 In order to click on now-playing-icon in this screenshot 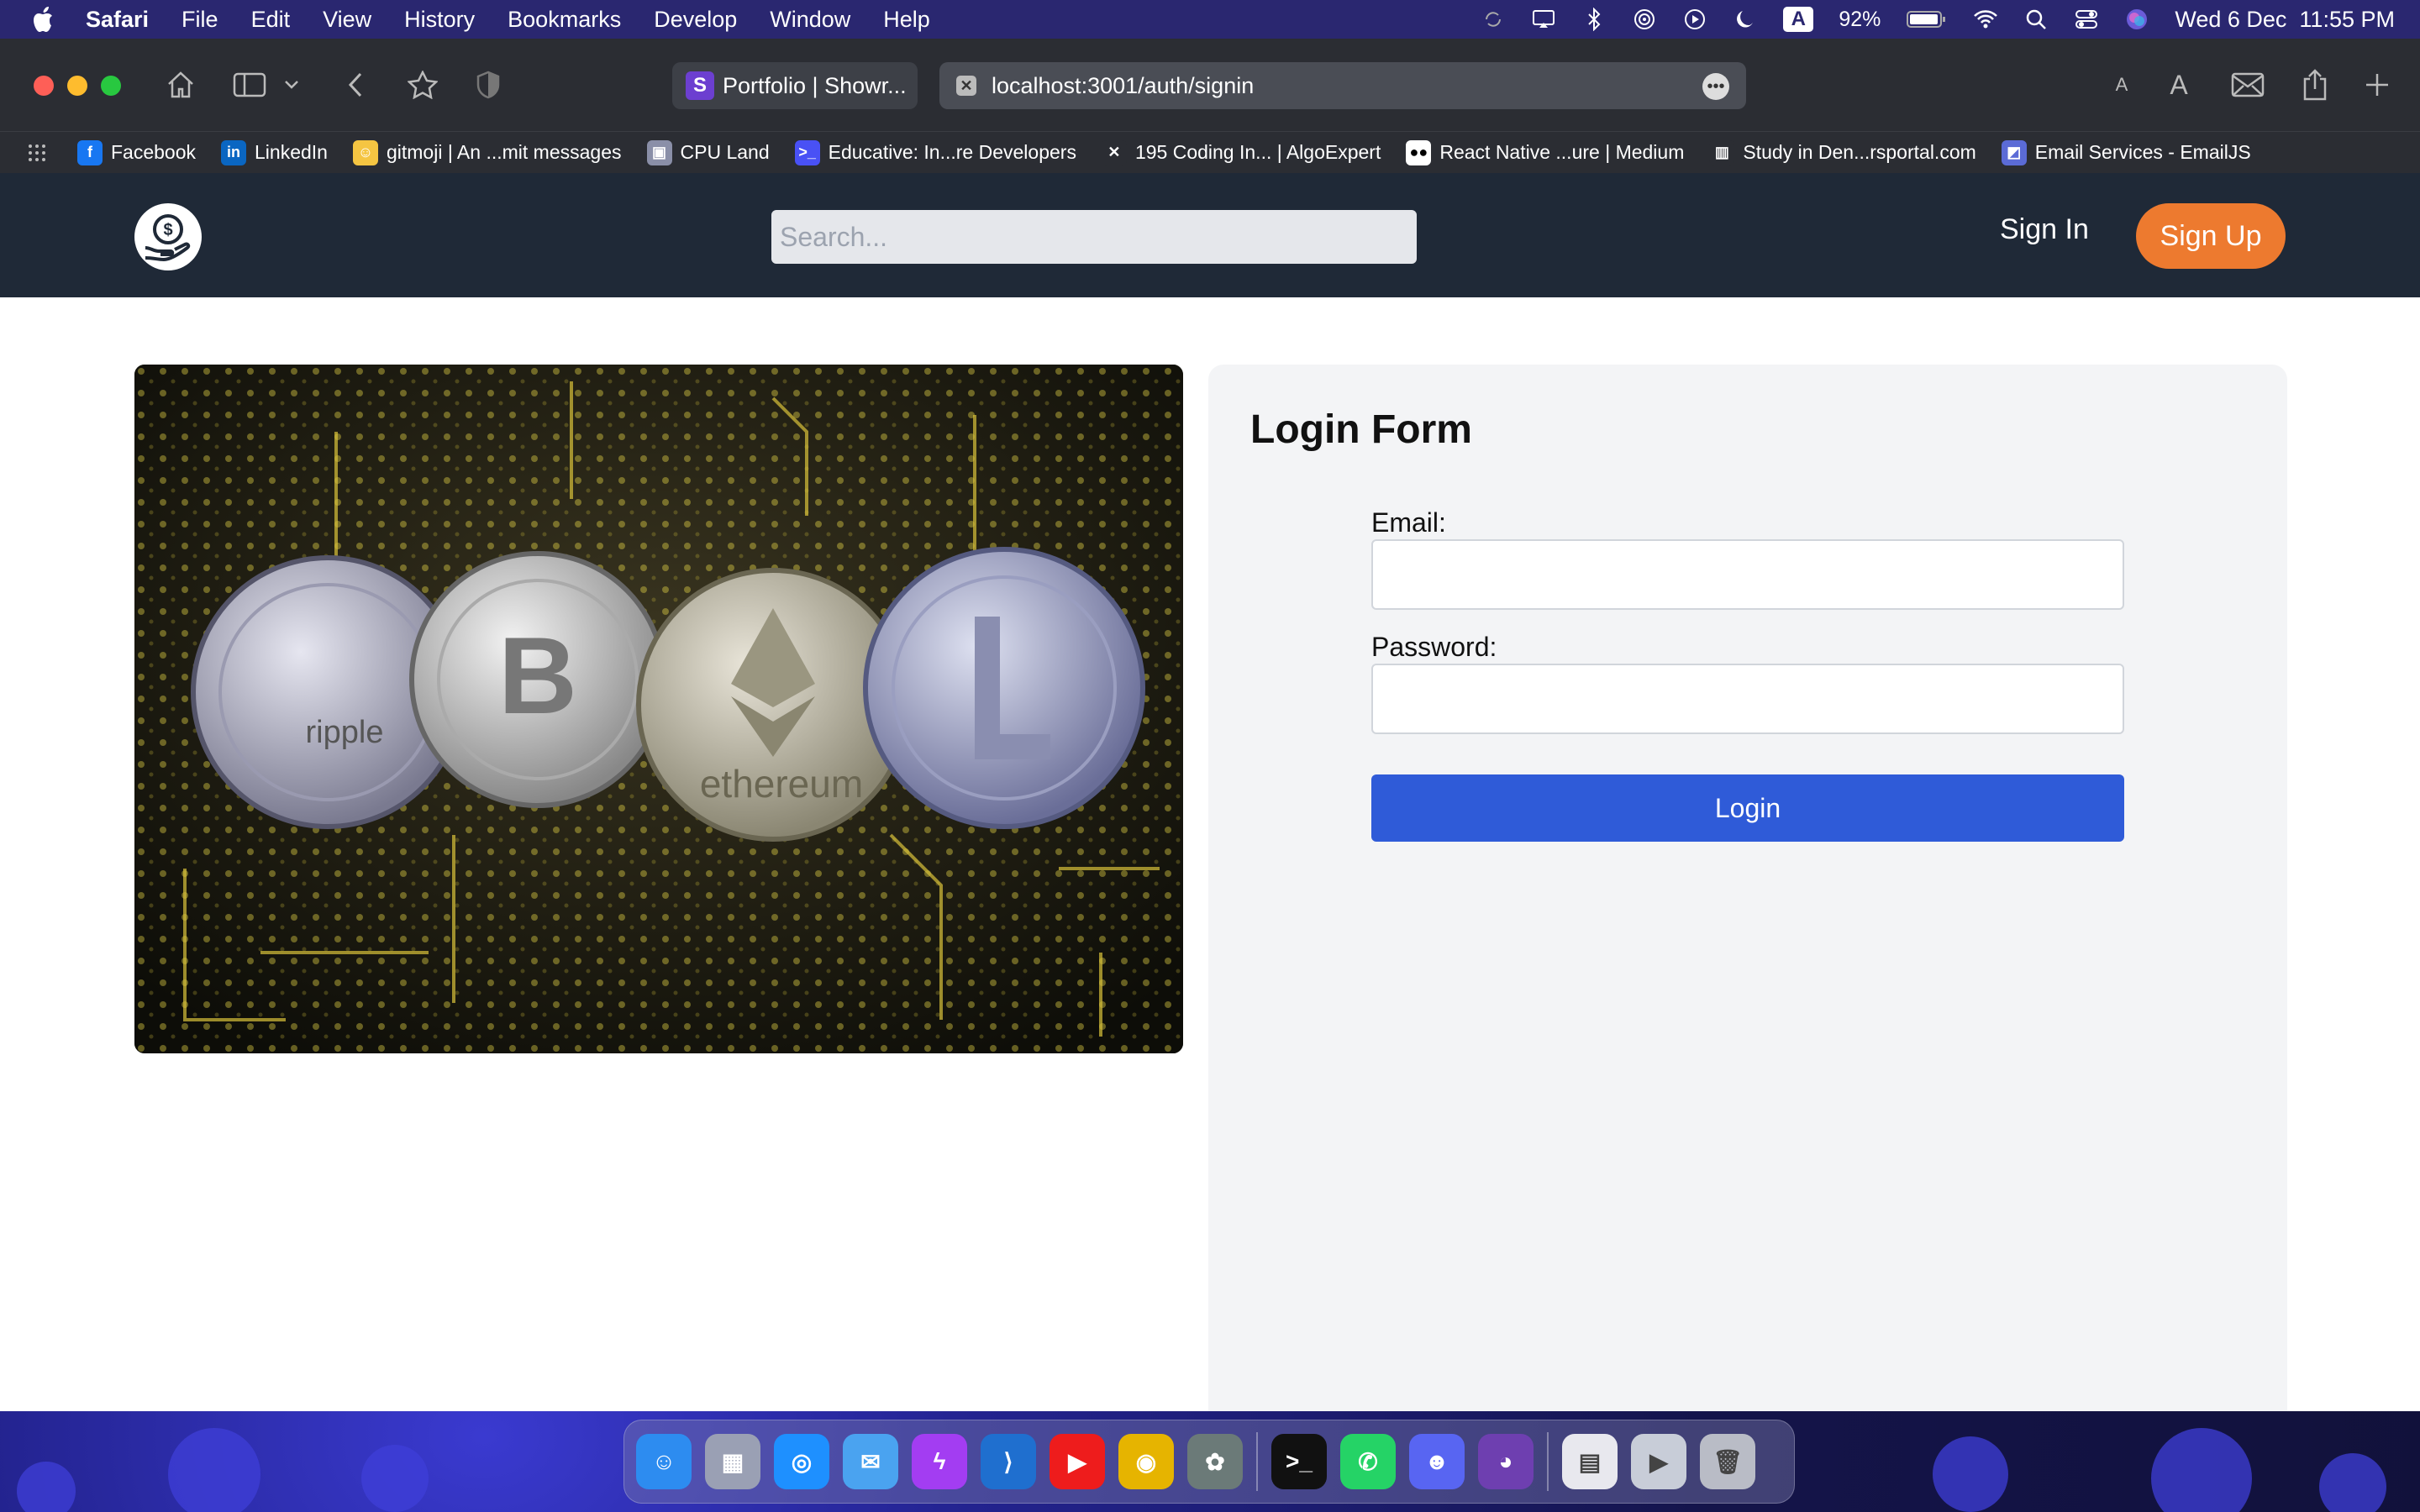, I will do `click(1694, 19)`.